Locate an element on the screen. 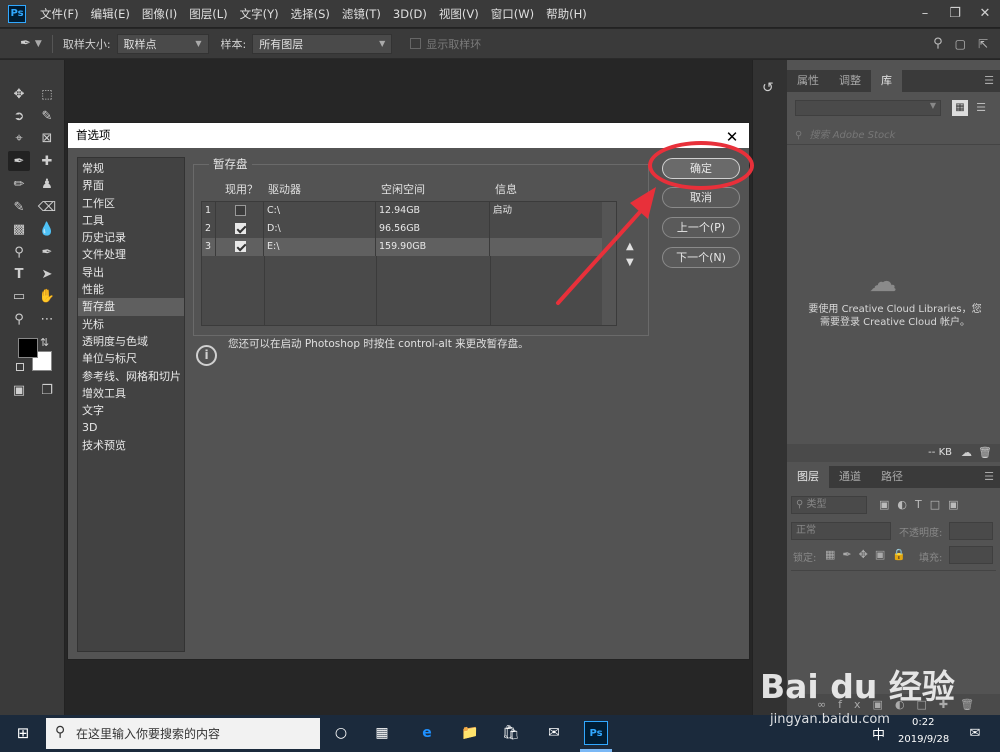 This screenshot has height=752, width=1000. marquee-tool-icon: ⬚ is located at coordinates (47, 94).